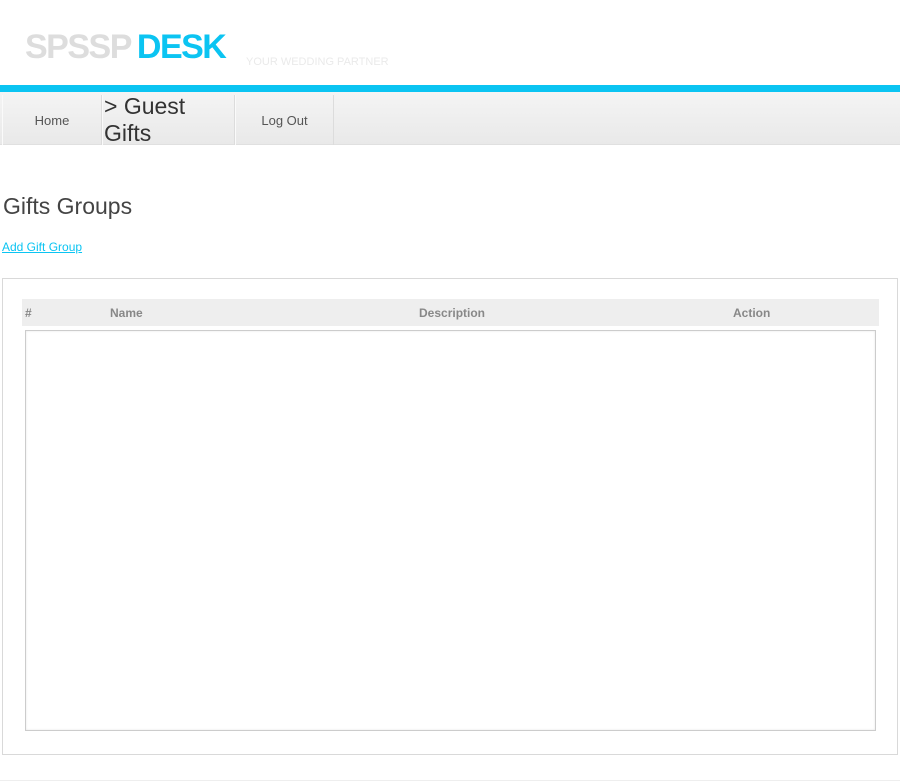  Describe the element at coordinates (181, 47) in the screenshot. I see `brand-name-part-2: DESK` at that location.